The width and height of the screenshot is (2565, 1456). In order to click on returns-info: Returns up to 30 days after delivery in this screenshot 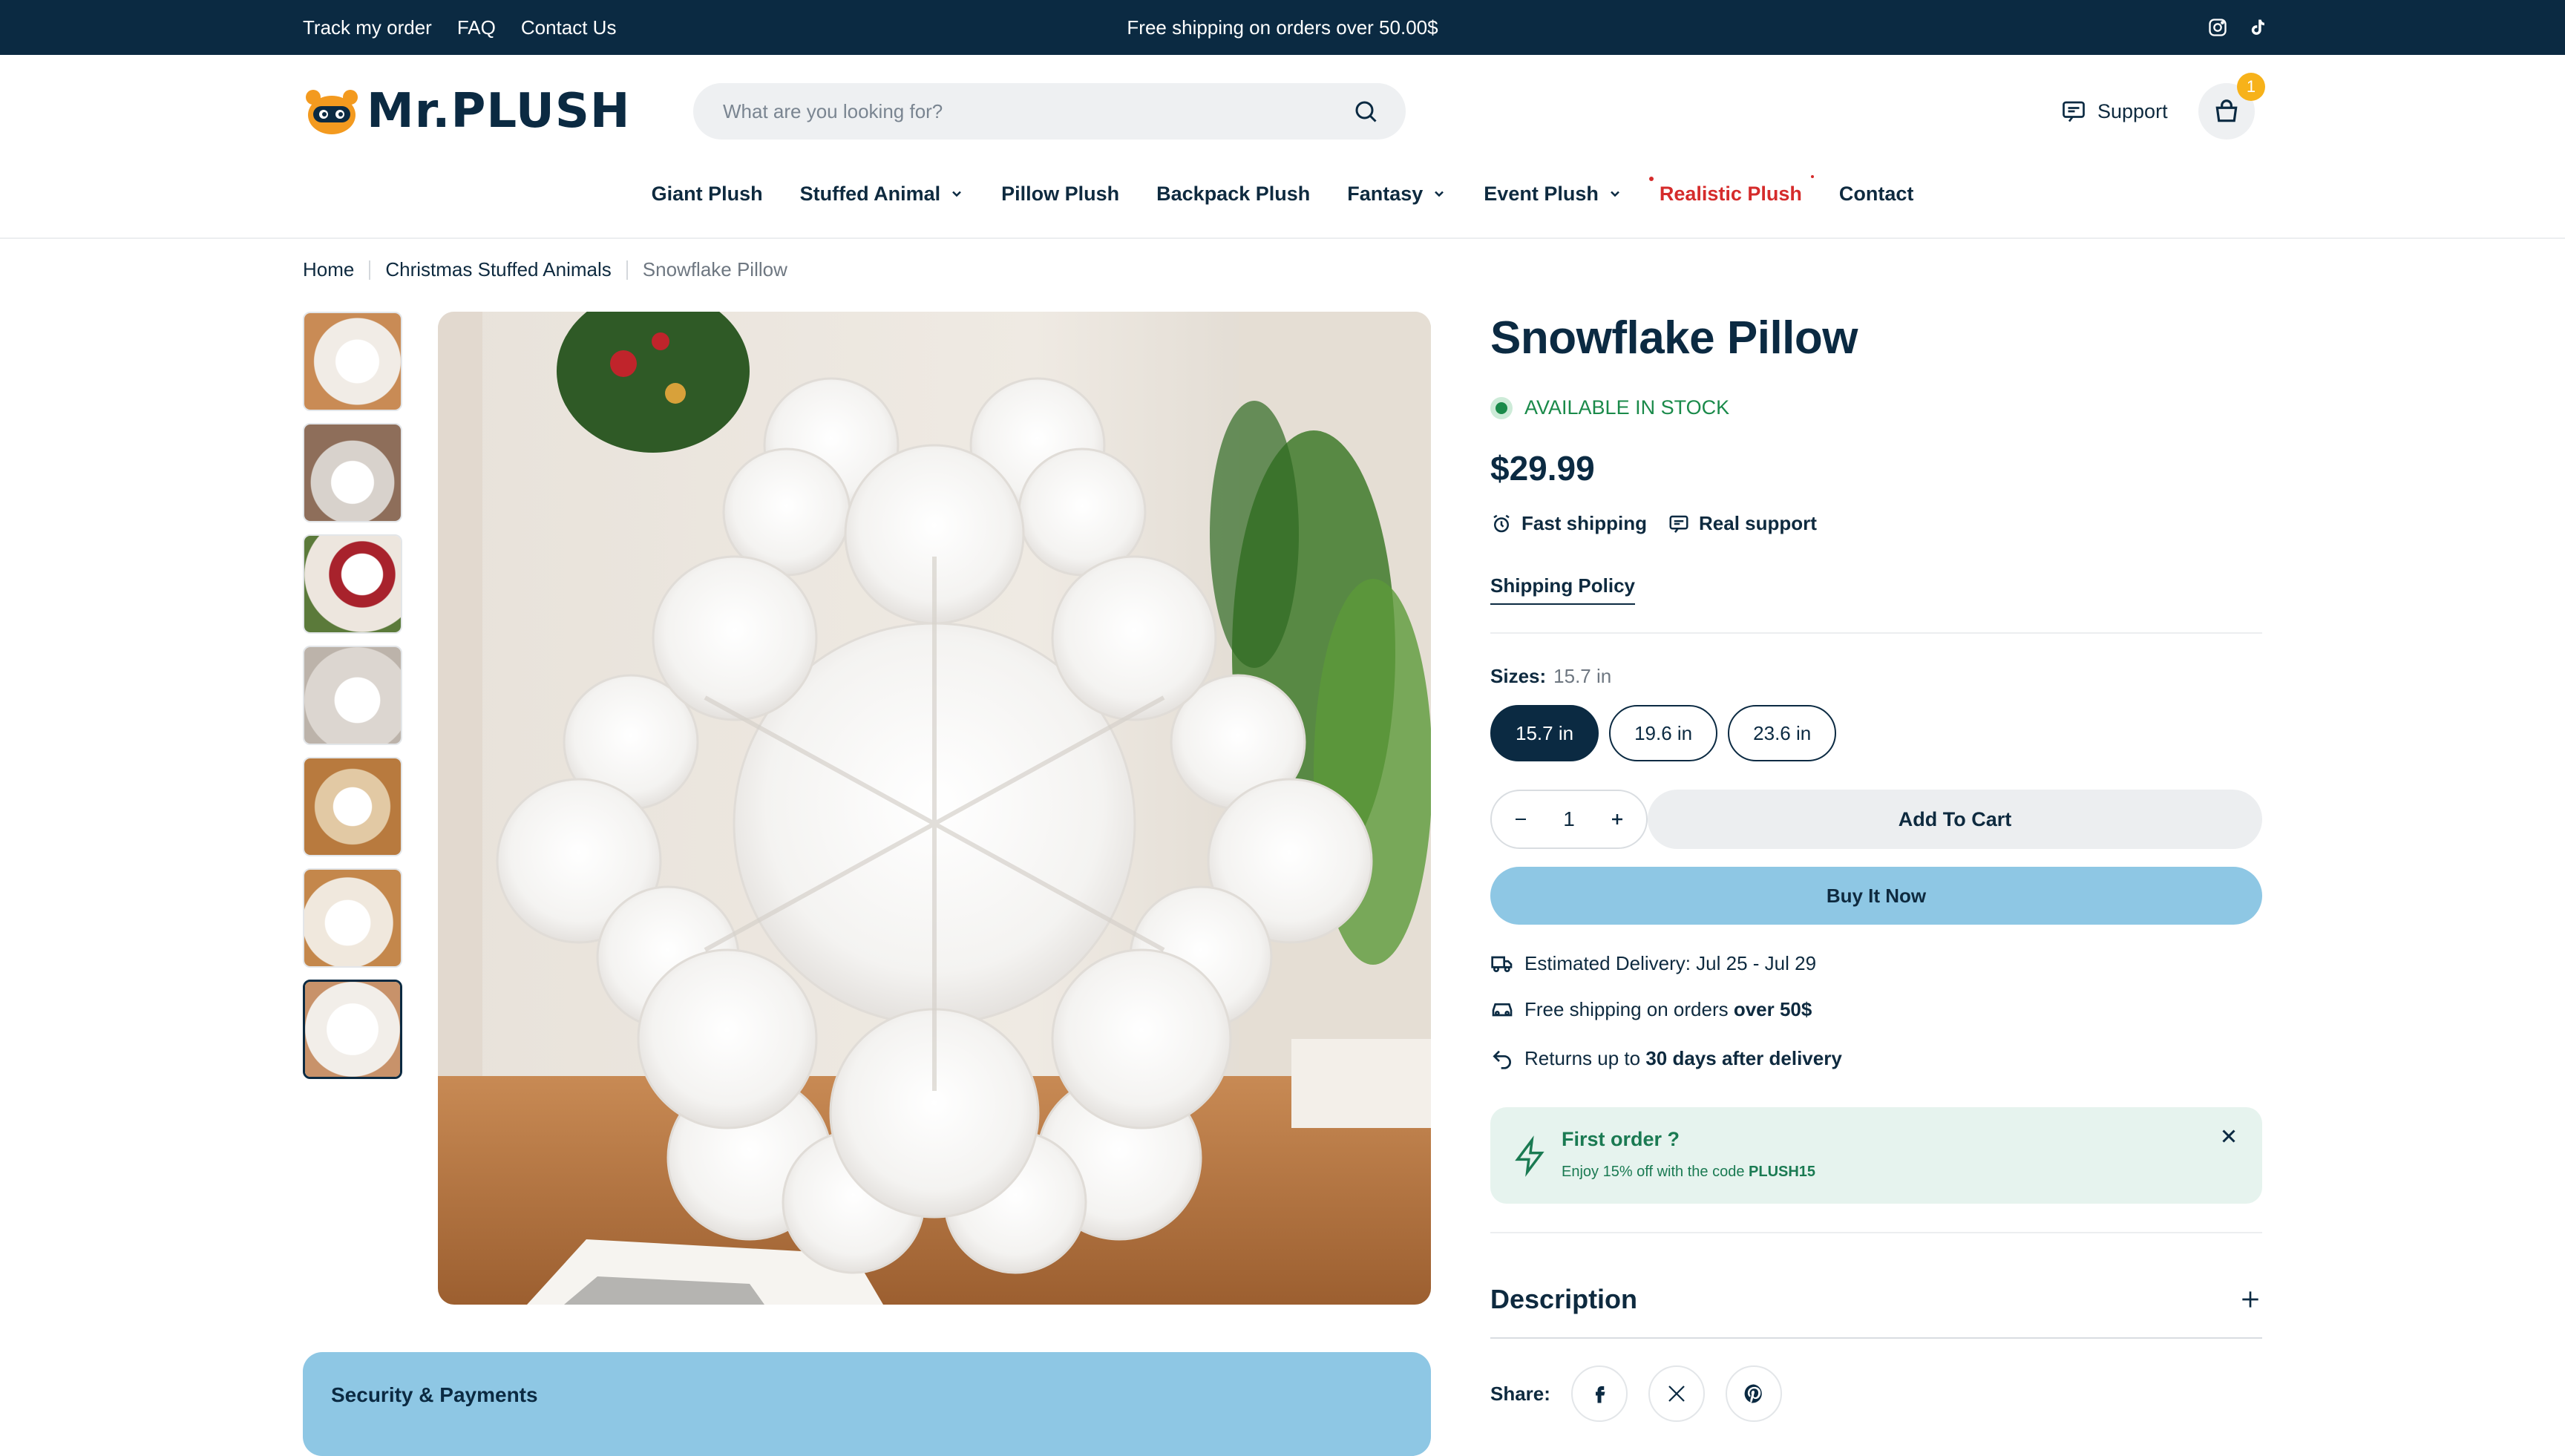, I will do `click(1666, 1058)`.